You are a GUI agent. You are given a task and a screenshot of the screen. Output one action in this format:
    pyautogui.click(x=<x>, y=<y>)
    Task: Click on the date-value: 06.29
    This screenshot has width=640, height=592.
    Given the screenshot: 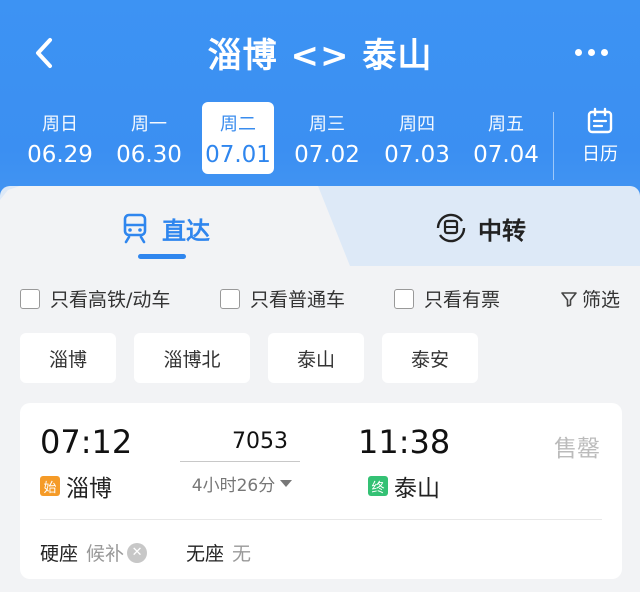 What is the action you would take?
    pyautogui.click(x=60, y=155)
    